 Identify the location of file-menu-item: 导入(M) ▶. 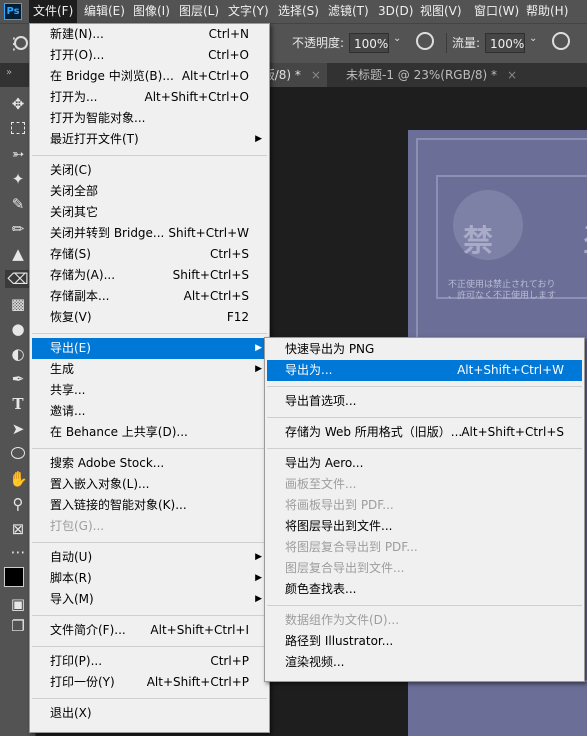
(149, 599).